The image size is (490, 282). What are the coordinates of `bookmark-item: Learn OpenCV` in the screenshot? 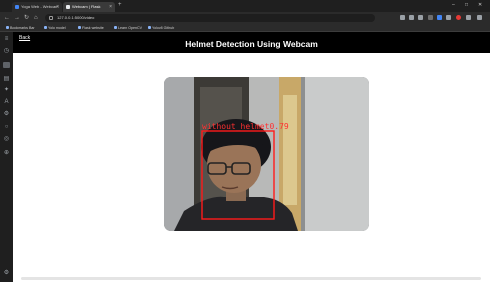 It's located at (128, 28).